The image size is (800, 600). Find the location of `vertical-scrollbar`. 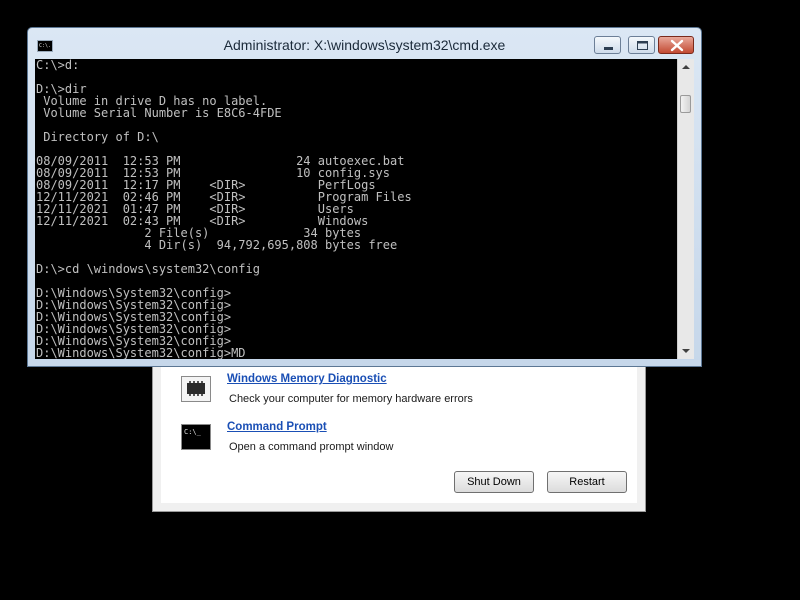

vertical-scrollbar is located at coordinates (685, 209).